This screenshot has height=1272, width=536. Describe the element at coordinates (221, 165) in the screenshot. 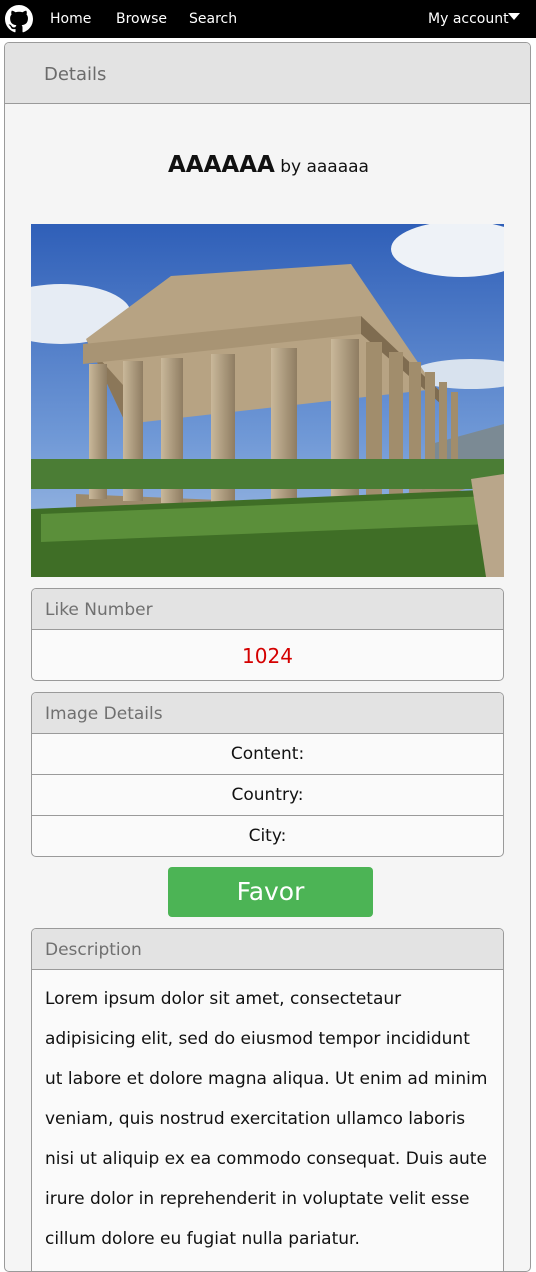

I see `artwork-title: AAAAAA` at that location.